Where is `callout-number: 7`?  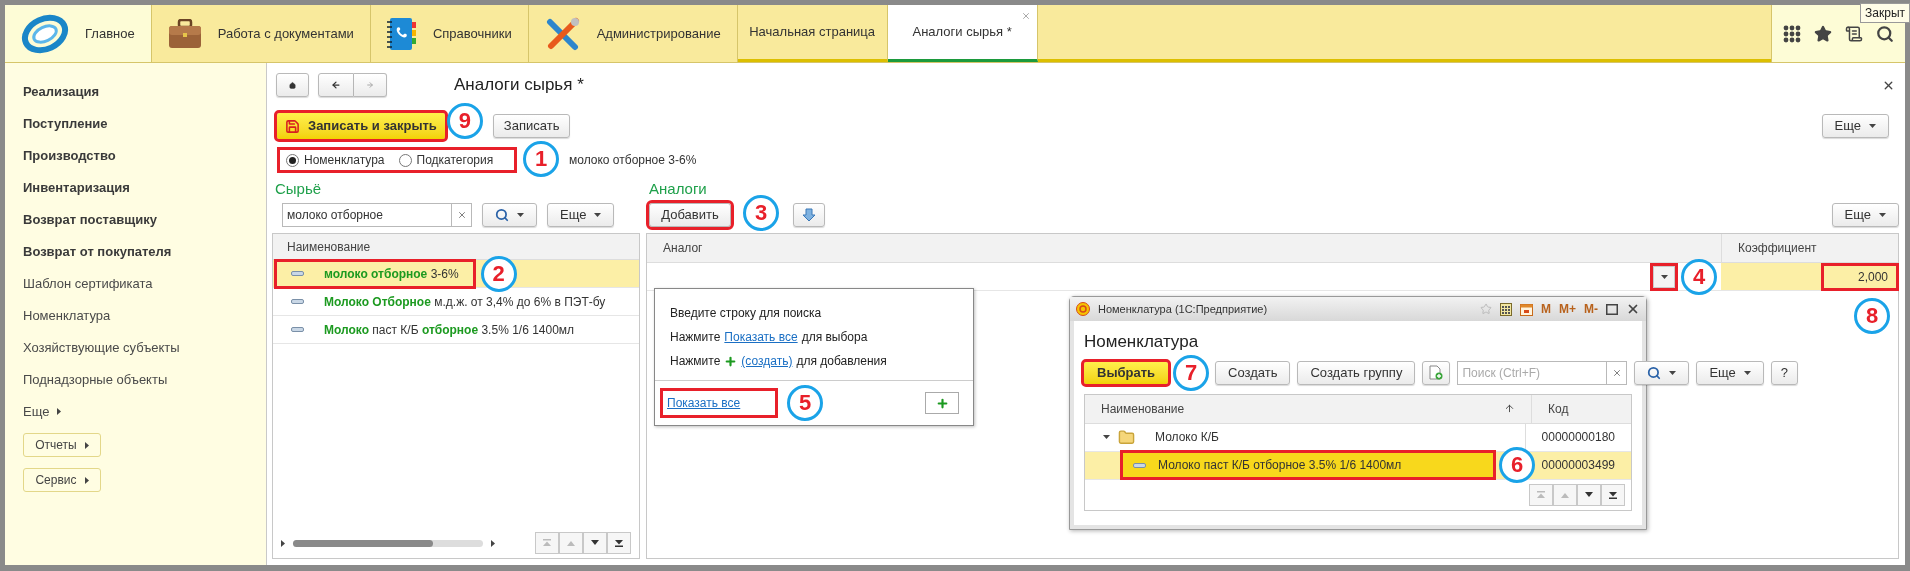 callout-number: 7 is located at coordinates (1191, 372).